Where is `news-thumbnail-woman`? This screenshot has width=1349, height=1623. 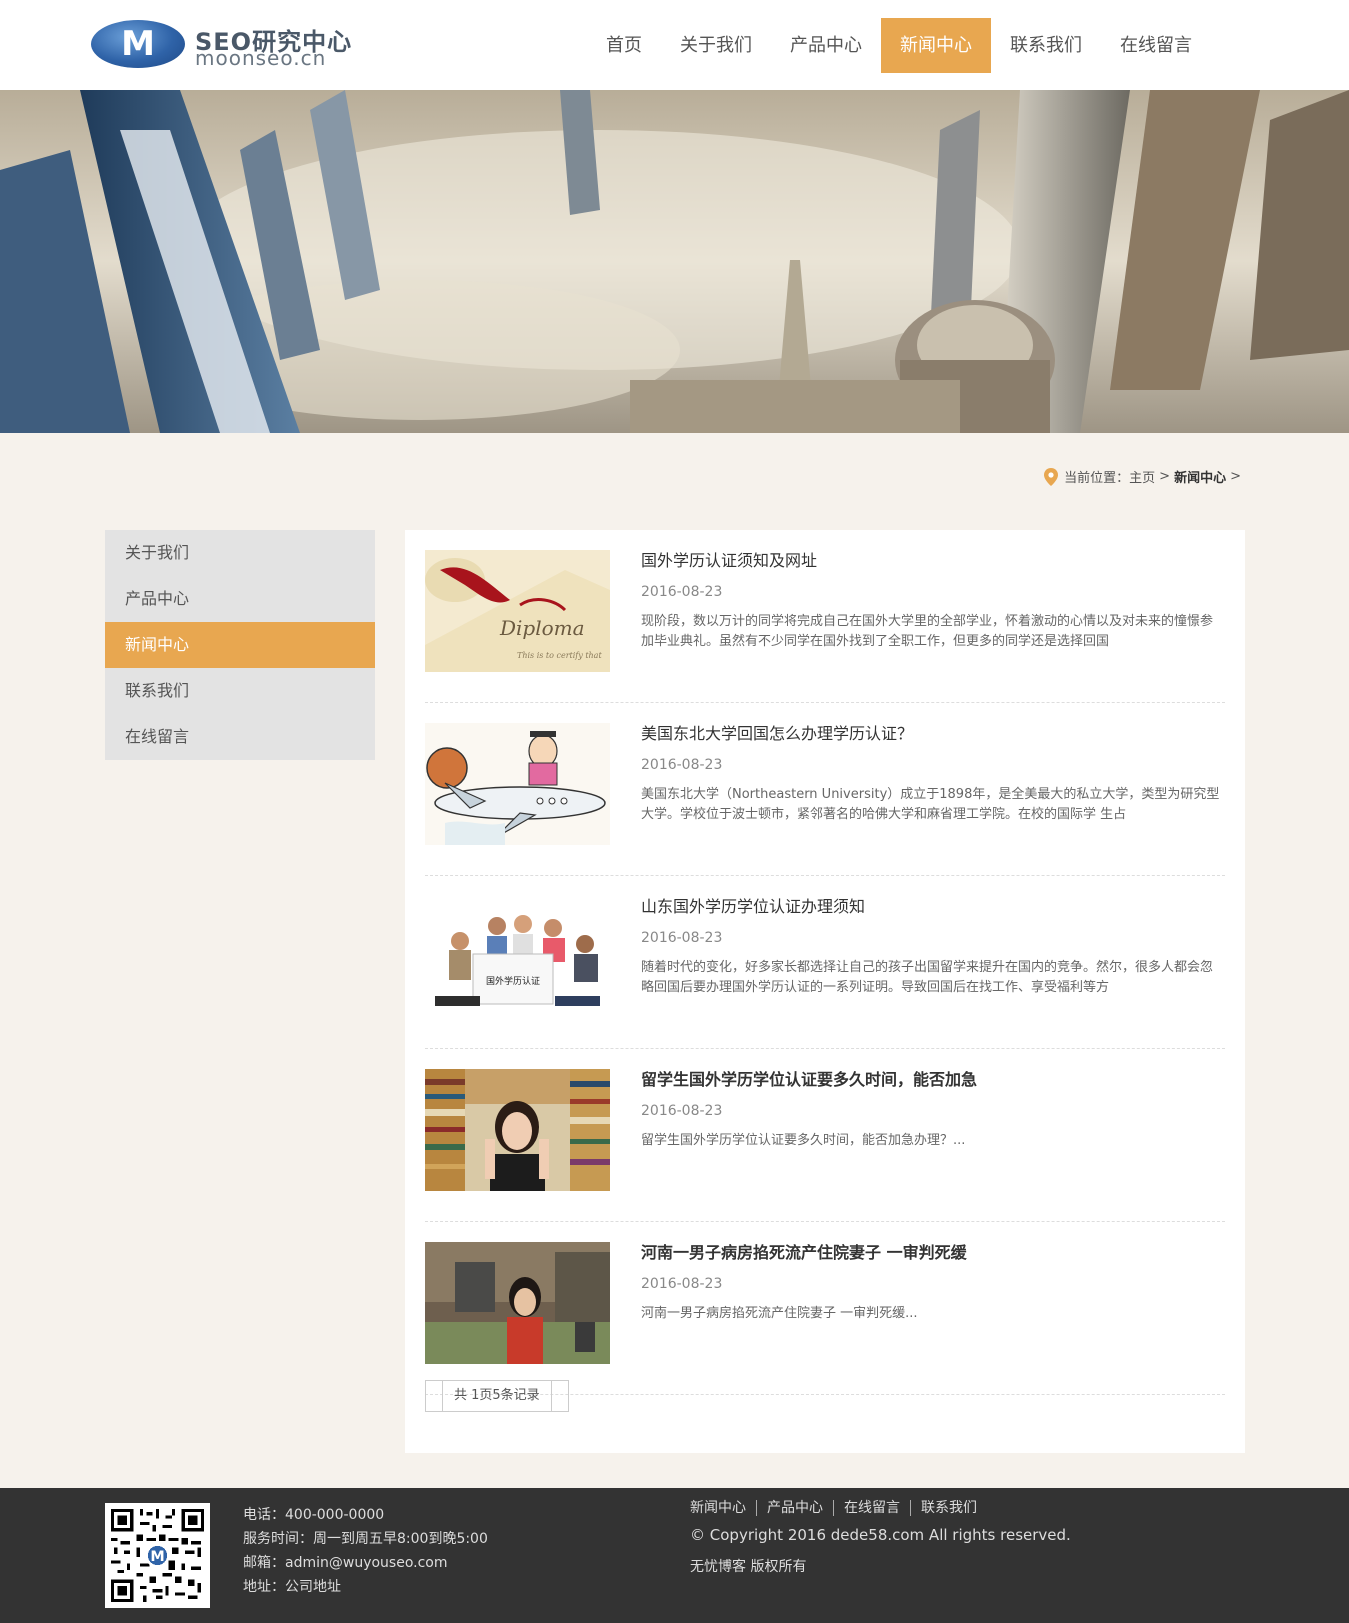
news-thumbnail-woman is located at coordinates (517, 1303).